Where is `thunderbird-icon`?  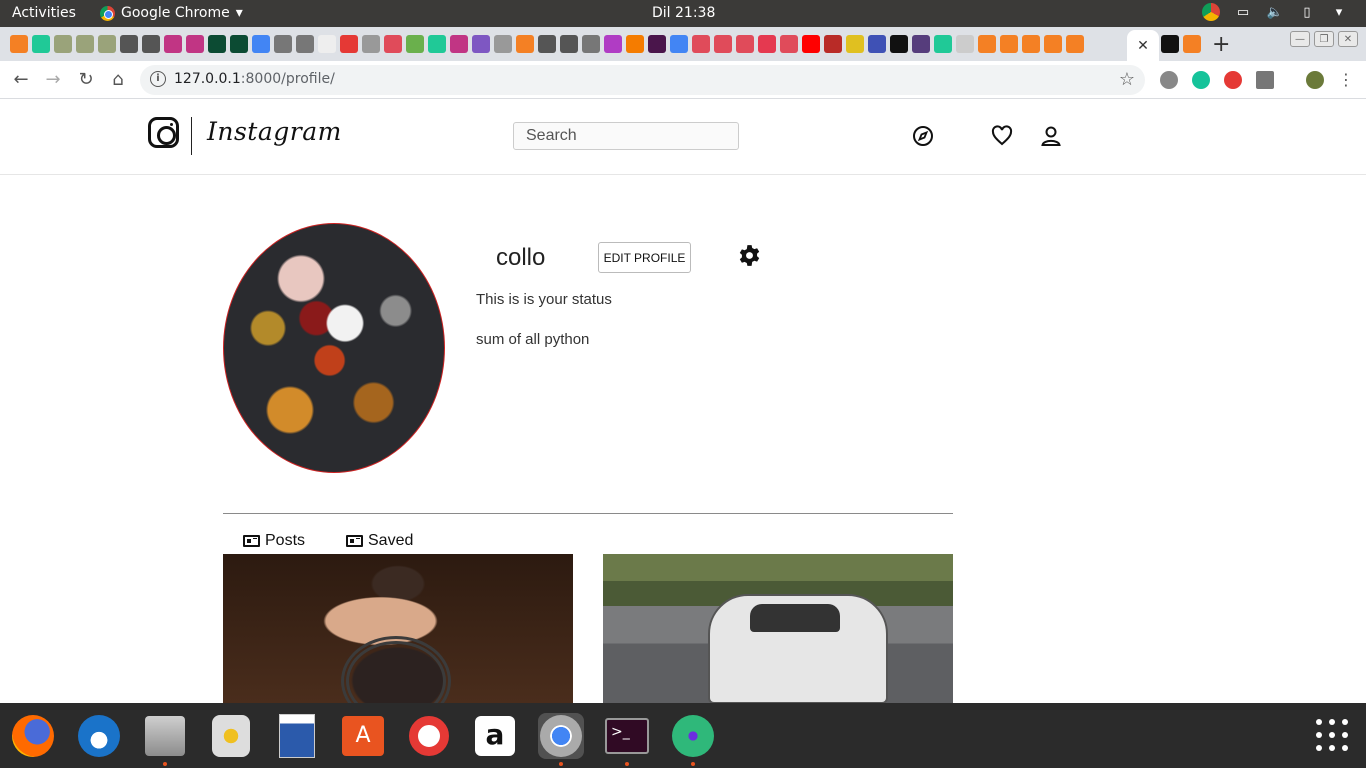
thunderbird-icon is located at coordinates (99, 736).